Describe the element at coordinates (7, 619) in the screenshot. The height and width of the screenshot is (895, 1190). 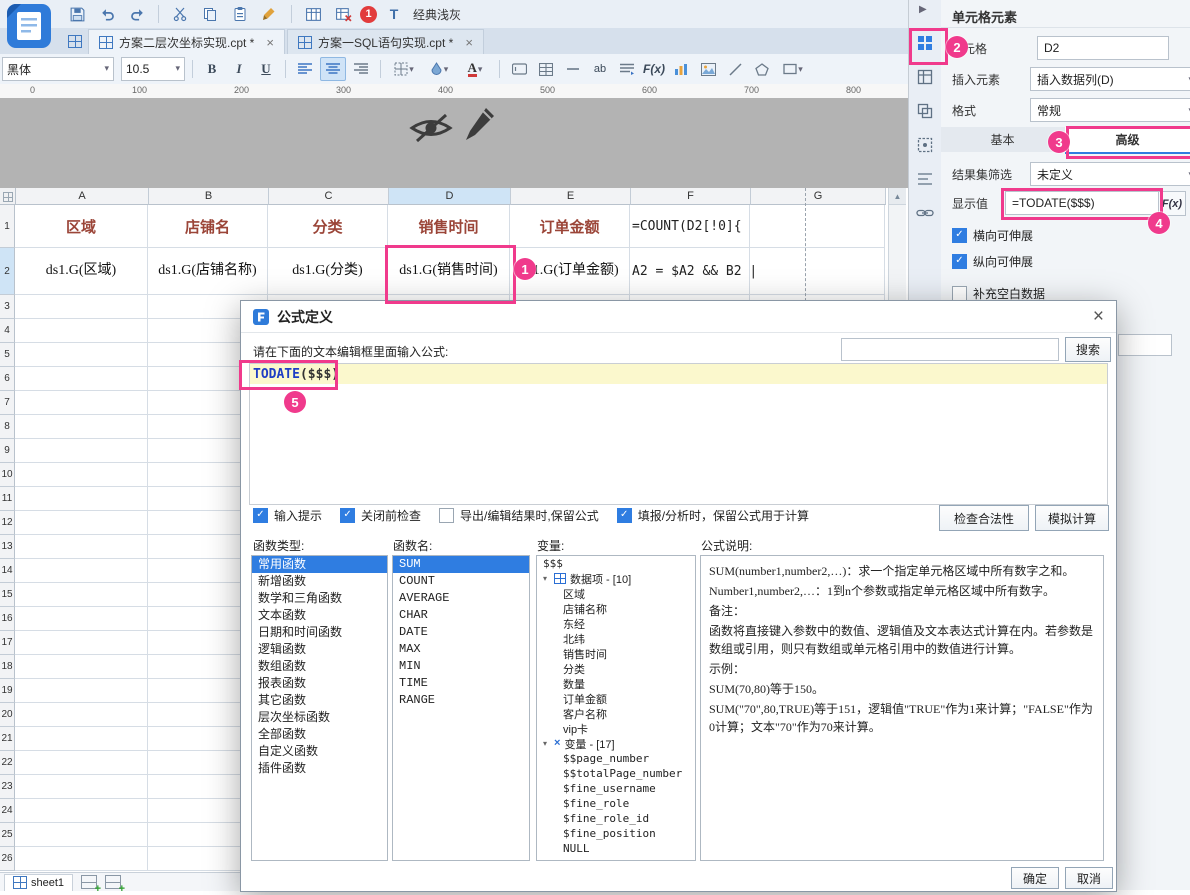
I see `row-header-16: 16` at that location.